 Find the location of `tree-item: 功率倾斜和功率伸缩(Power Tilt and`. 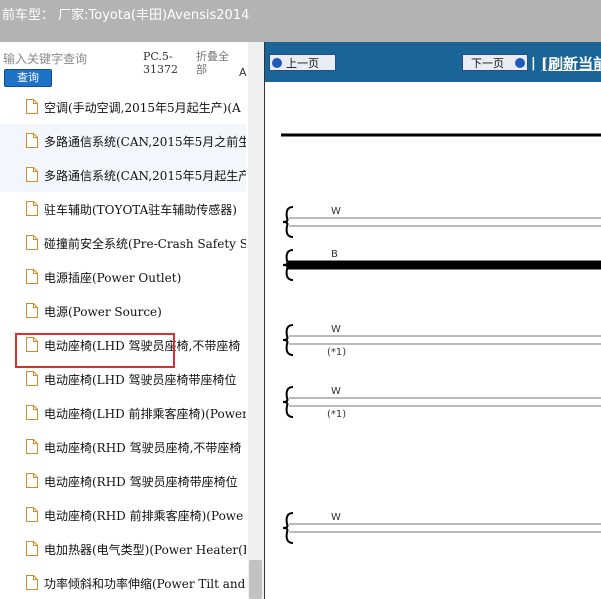

tree-item: 功率倾斜和功率伸缩(Power Tilt and is located at coordinates (123, 582).